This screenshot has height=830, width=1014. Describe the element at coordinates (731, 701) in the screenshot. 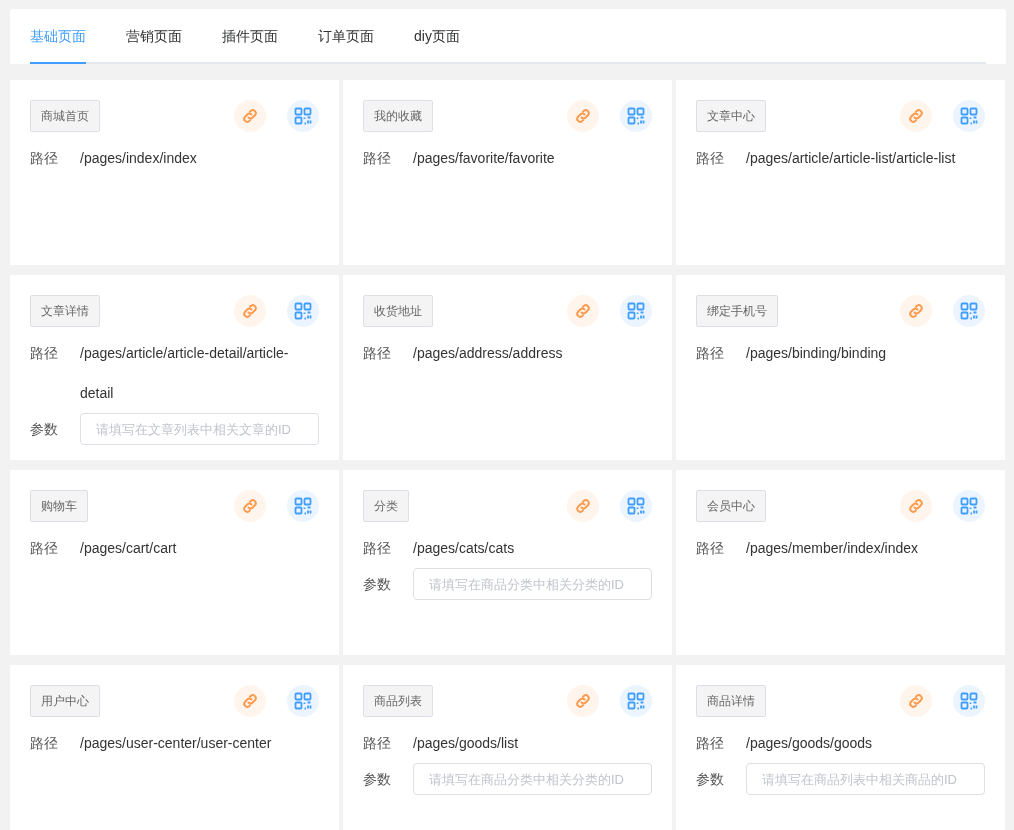

I see `page-name-tag: 商品详情` at that location.